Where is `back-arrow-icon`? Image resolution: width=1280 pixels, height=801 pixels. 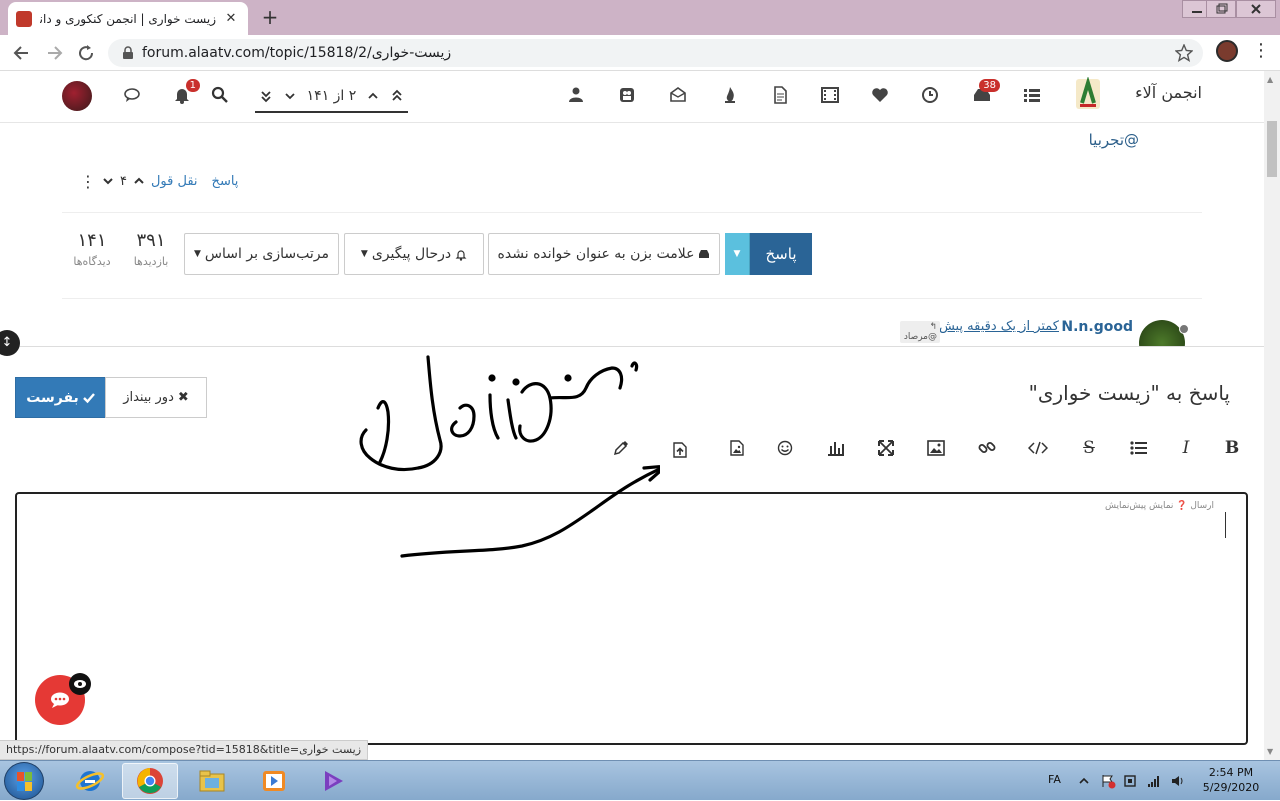 back-arrow-icon is located at coordinates (22, 53).